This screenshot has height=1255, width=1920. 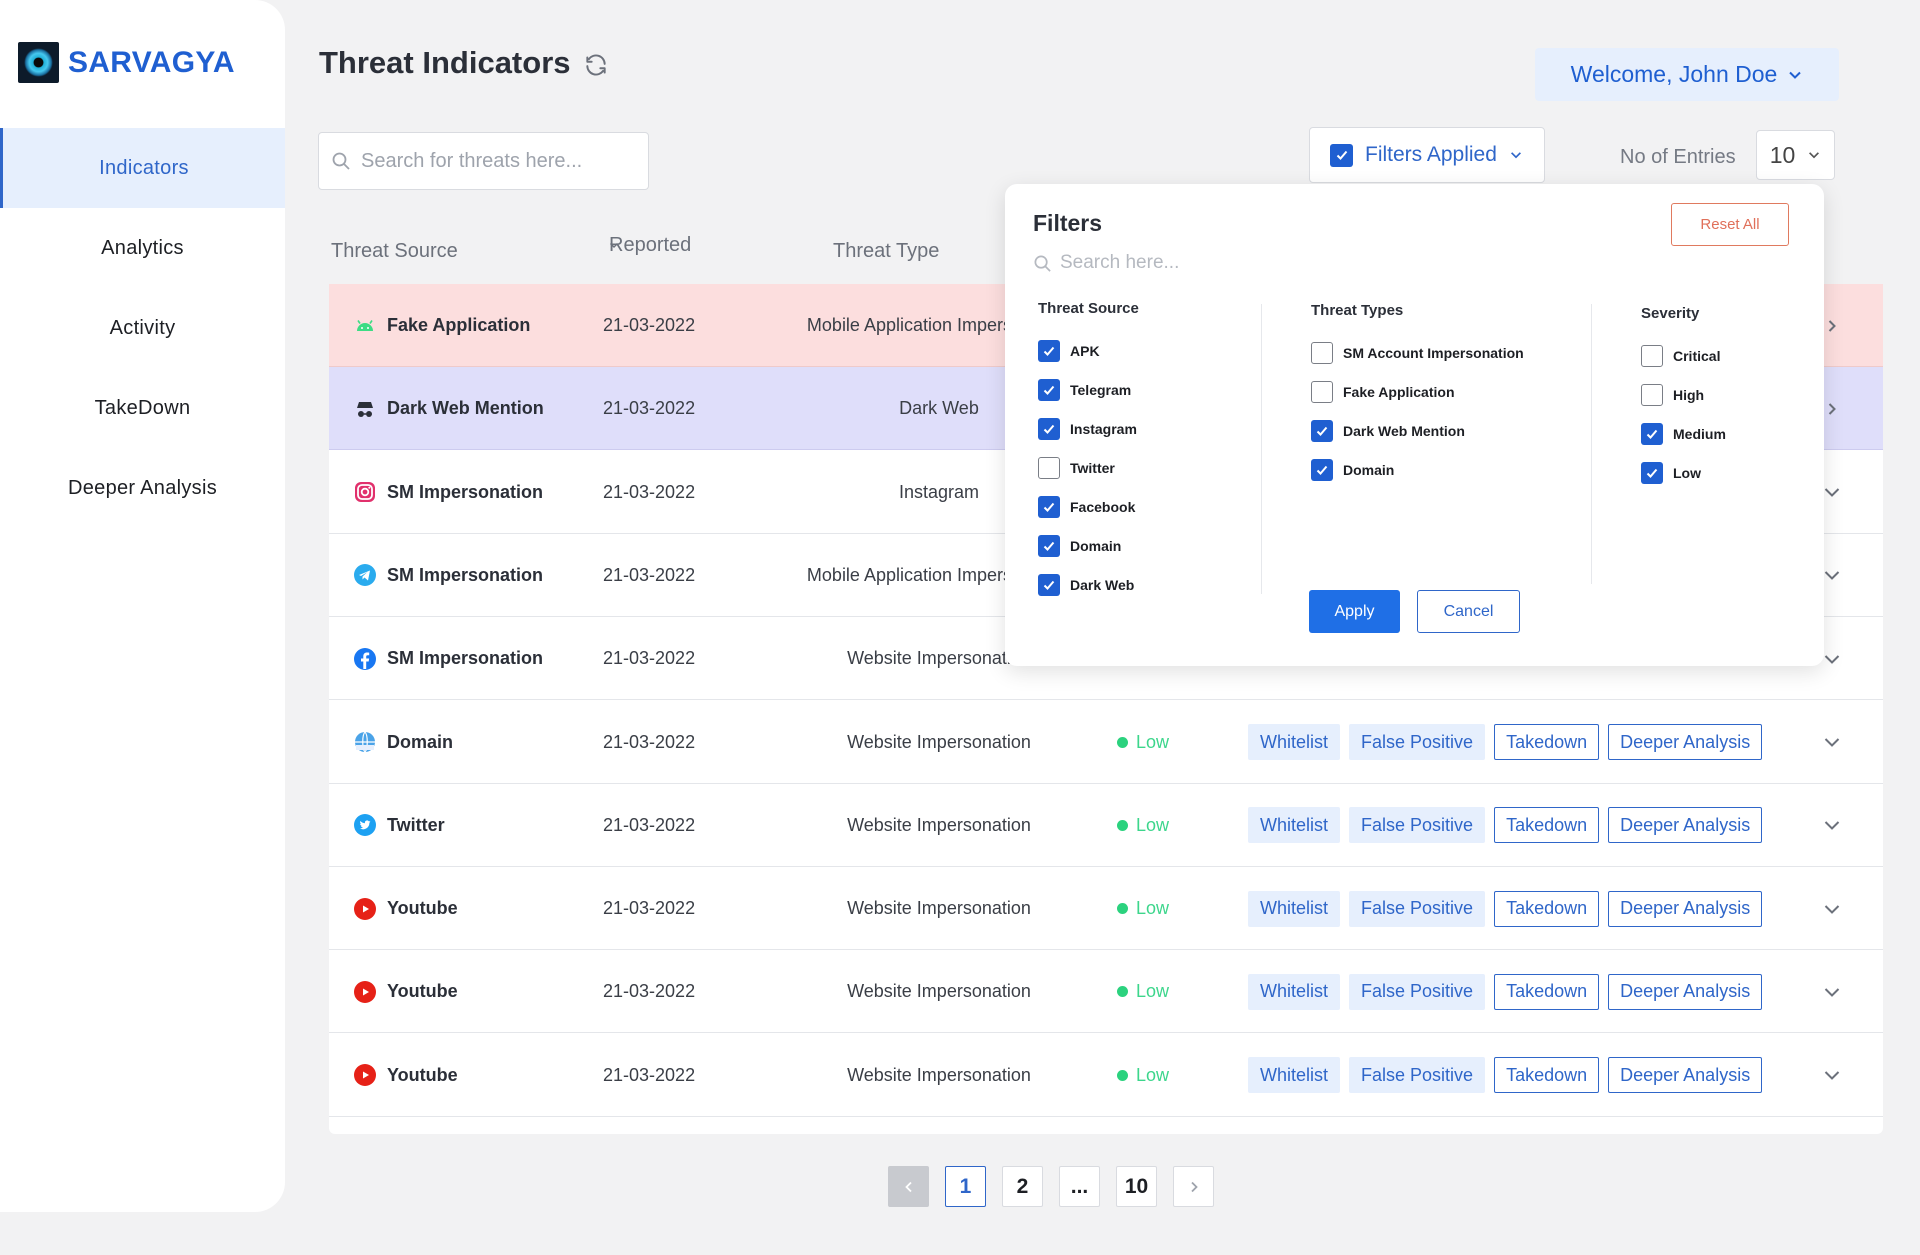 I want to click on column-header-threat-type: Threat Type, so click(x=886, y=251).